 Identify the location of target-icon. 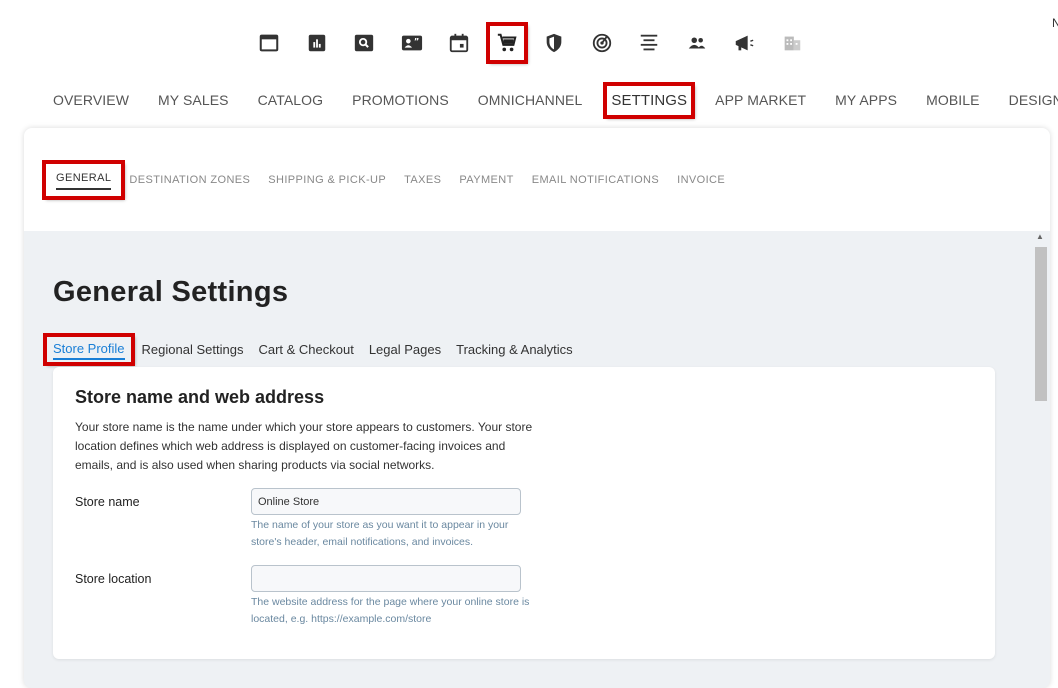
(602, 43).